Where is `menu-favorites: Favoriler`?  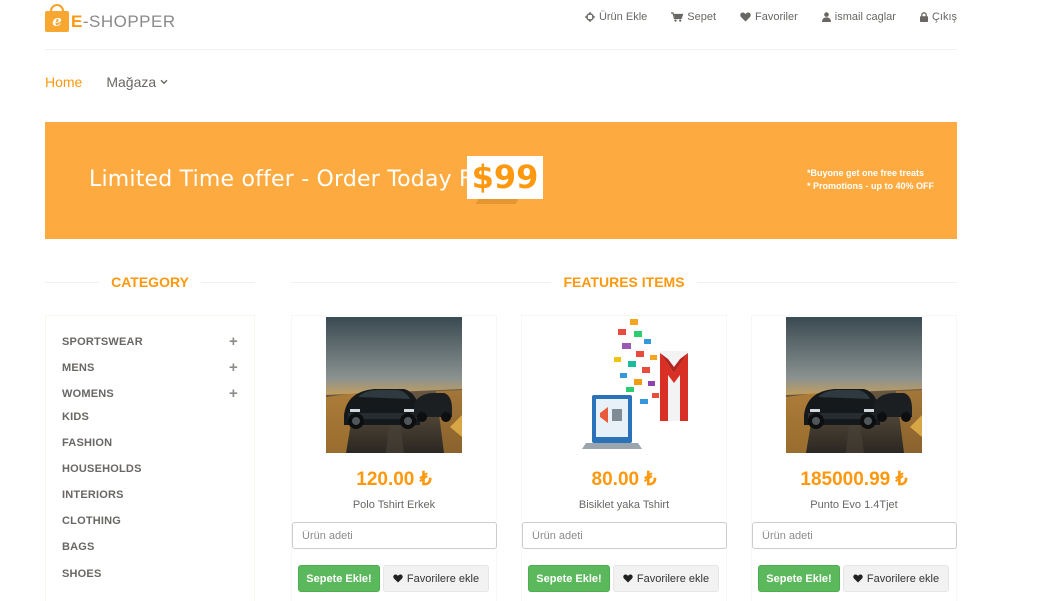
menu-favorites: Favoriler is located at coordinates (769, 17).